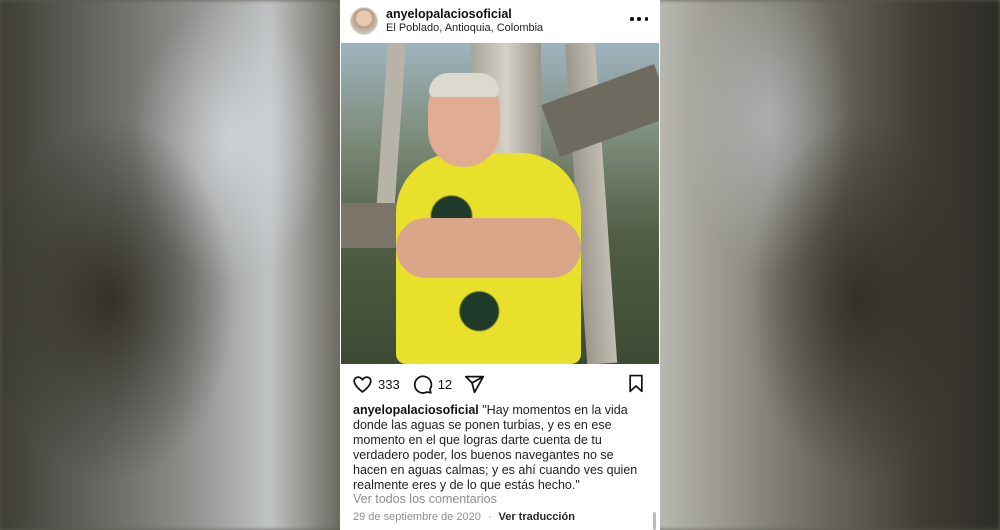 The width and height of the screenshot is (1000, 530). Describe the element at coordinates (417, 517) in the screenshot. I see `post-date: 29 de septiembre de 2020` at that location.